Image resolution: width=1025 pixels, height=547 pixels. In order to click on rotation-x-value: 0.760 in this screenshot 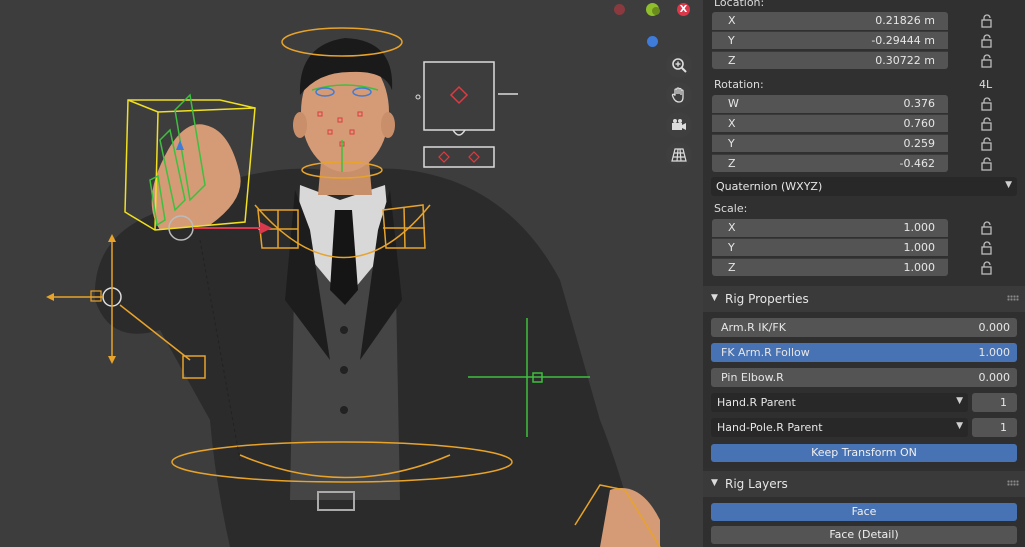, I will do `click(919, 123)`.